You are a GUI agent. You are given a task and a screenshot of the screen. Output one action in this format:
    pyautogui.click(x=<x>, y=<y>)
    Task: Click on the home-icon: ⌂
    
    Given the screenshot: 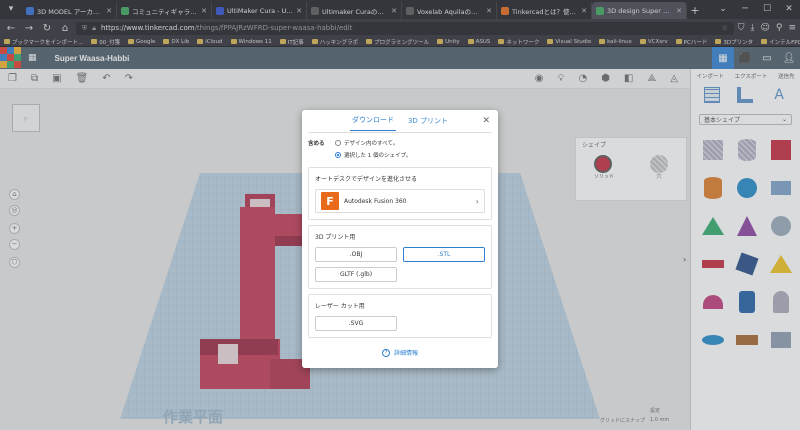 What is the action you would take?
    pyautogui.click(x=65, y=28)
    